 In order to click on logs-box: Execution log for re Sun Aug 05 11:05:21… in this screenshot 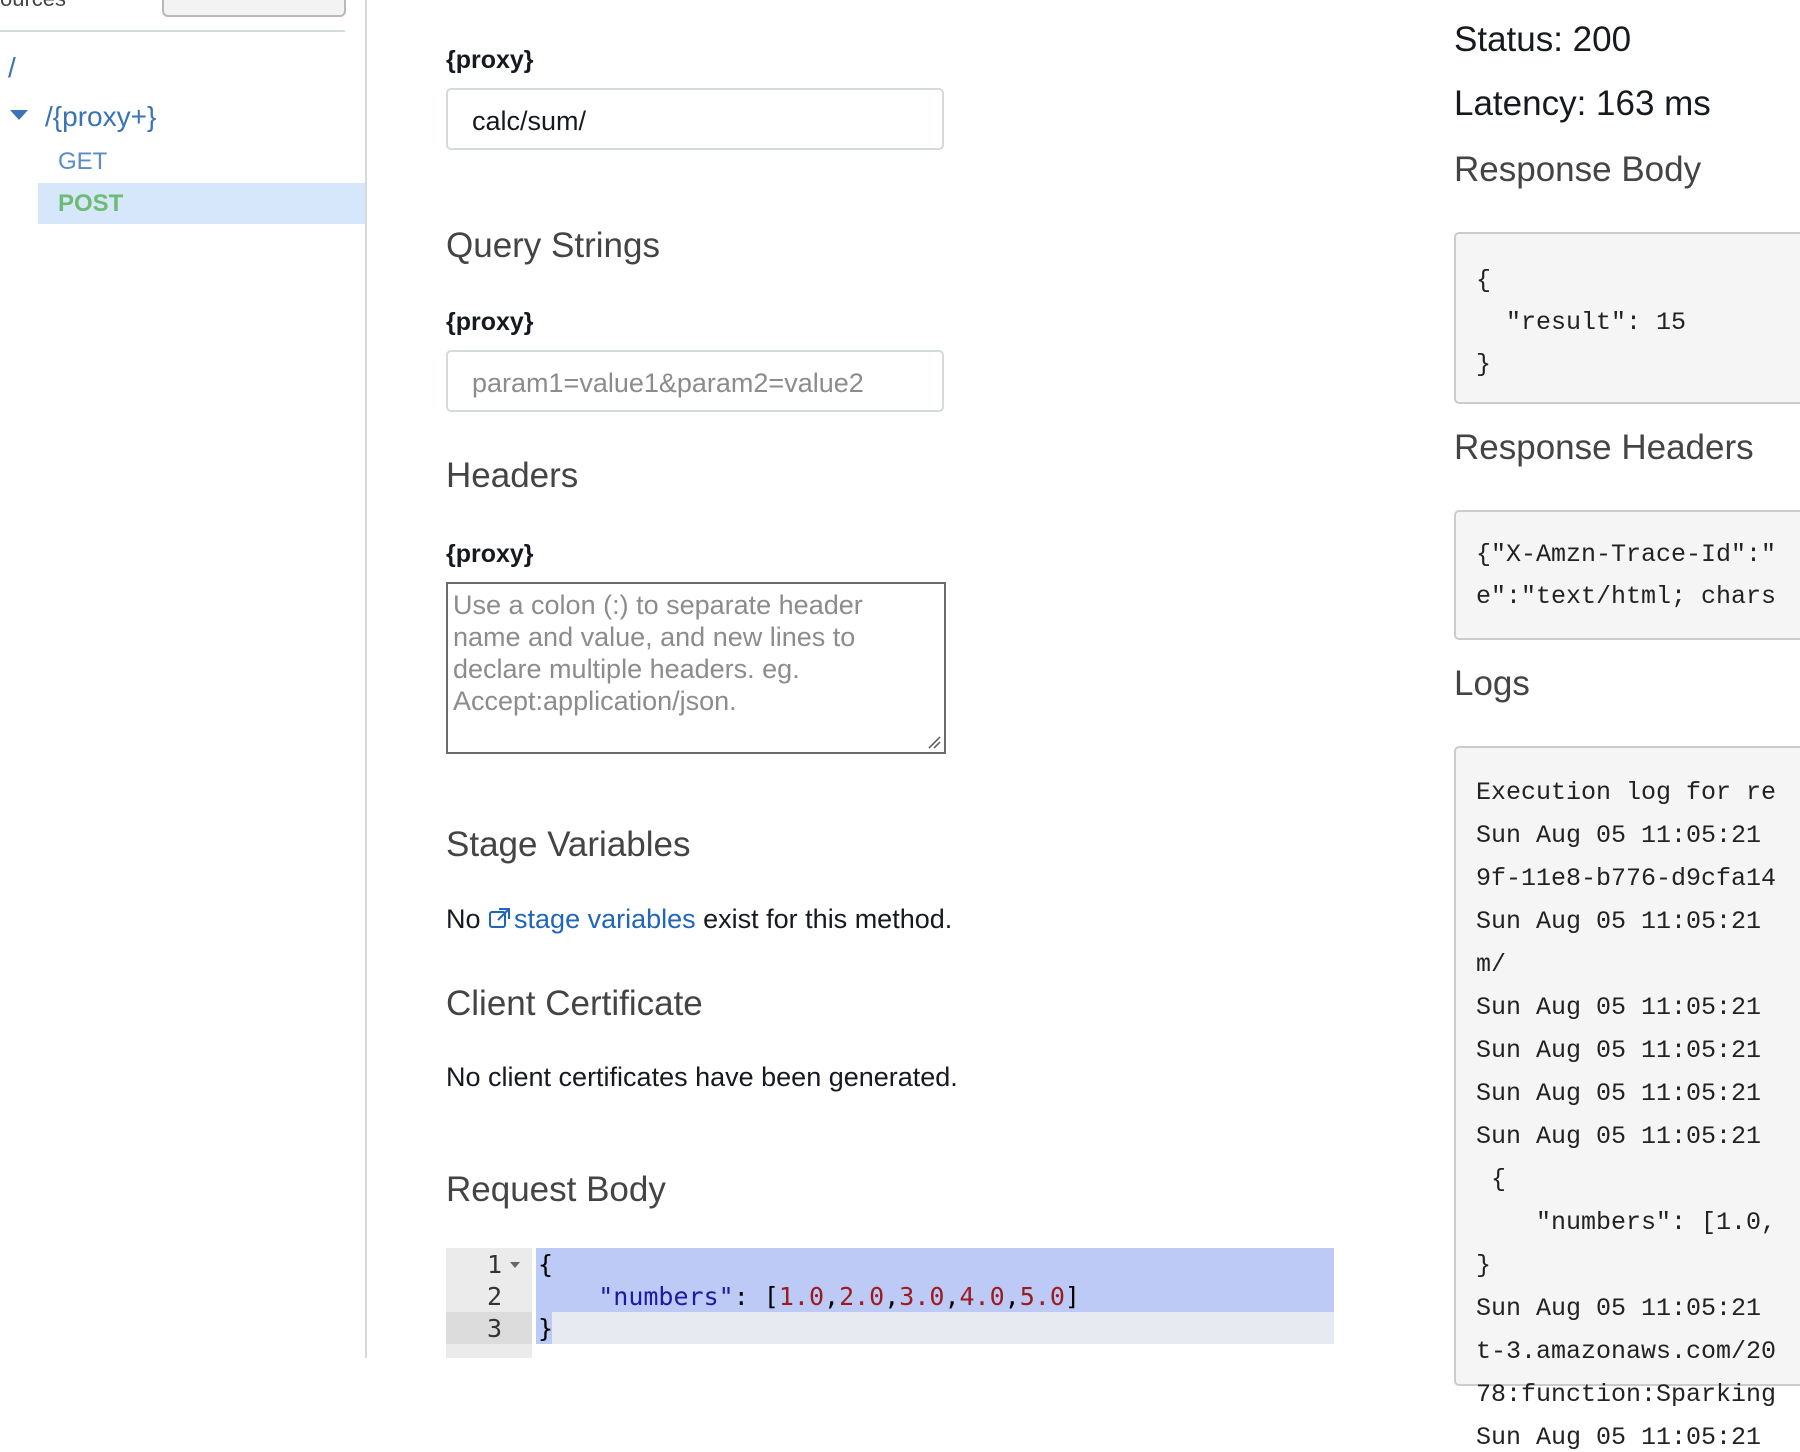, I will do `click(1627, 1099)`.